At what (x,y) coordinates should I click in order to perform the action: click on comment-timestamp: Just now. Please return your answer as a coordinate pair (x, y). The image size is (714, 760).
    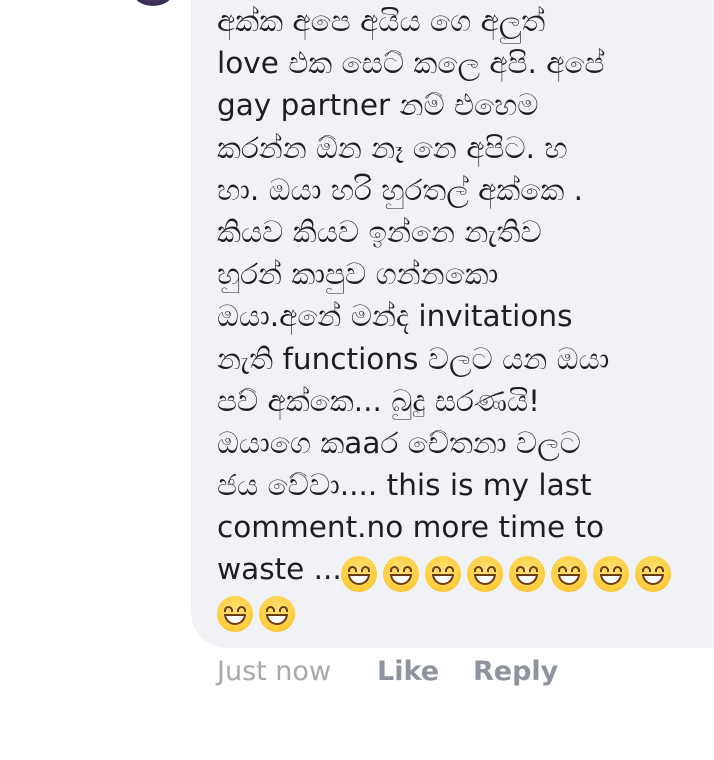
    Looking at the image, I should click on (274, 671).